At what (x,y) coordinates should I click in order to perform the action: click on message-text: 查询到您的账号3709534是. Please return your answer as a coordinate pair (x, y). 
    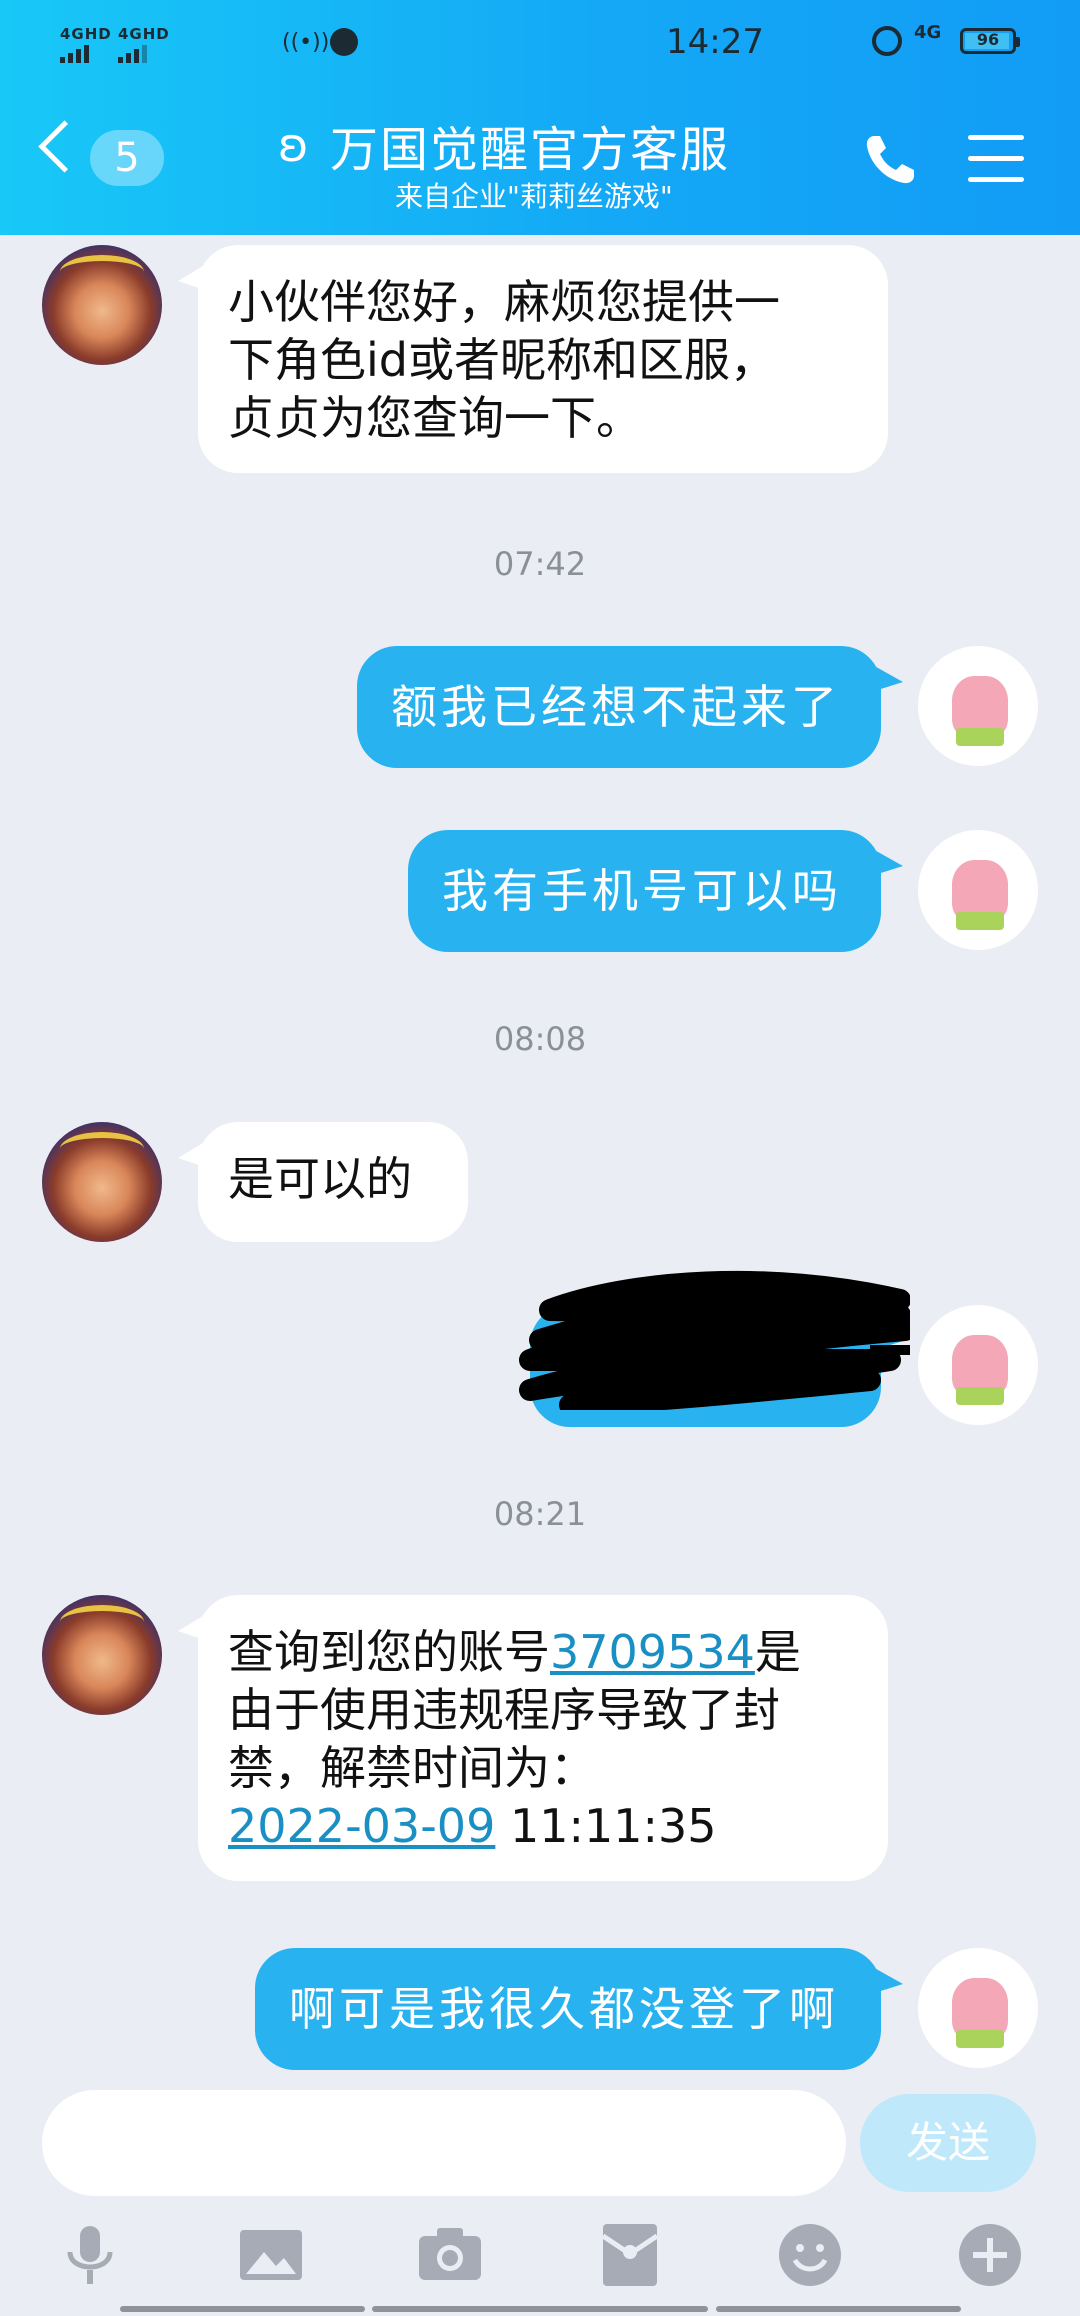
    Looking at the image, I should click on (539, 1652).